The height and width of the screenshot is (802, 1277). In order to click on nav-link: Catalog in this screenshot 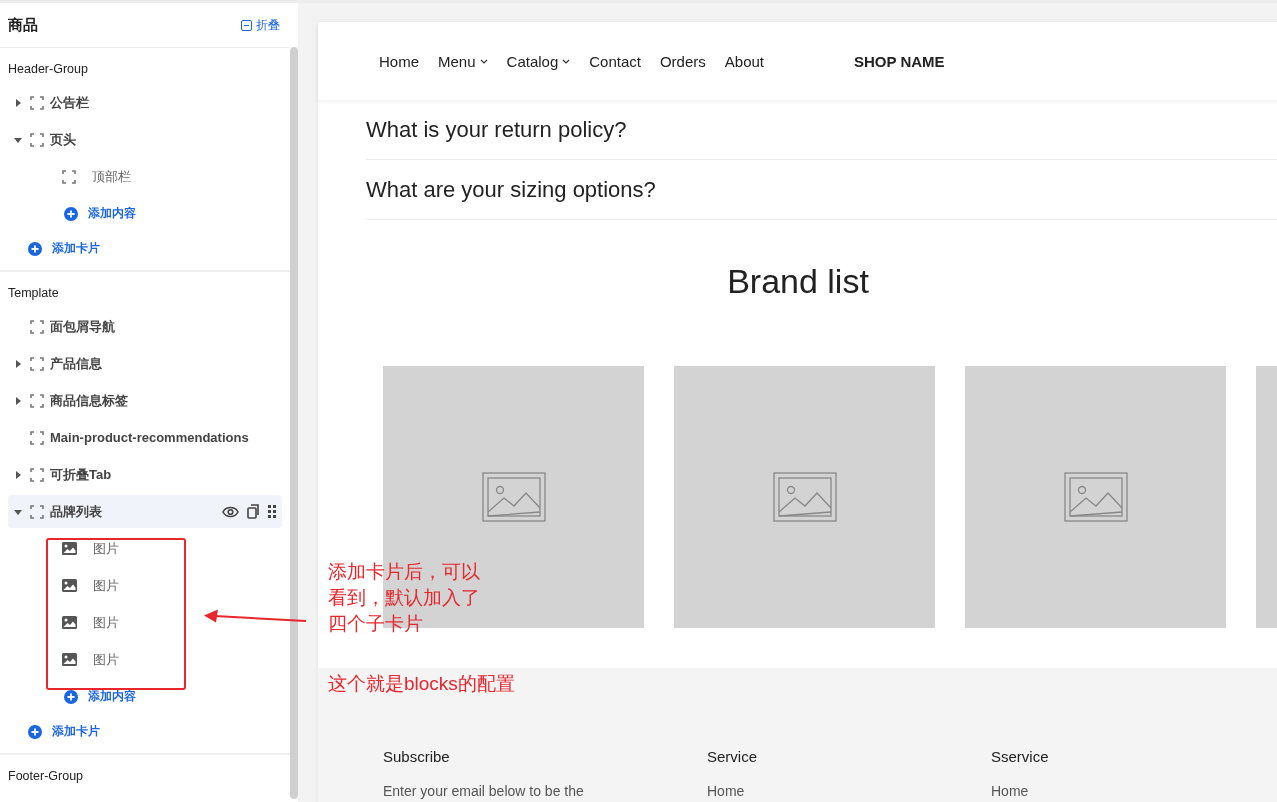, I will do `click(538, 61)`.